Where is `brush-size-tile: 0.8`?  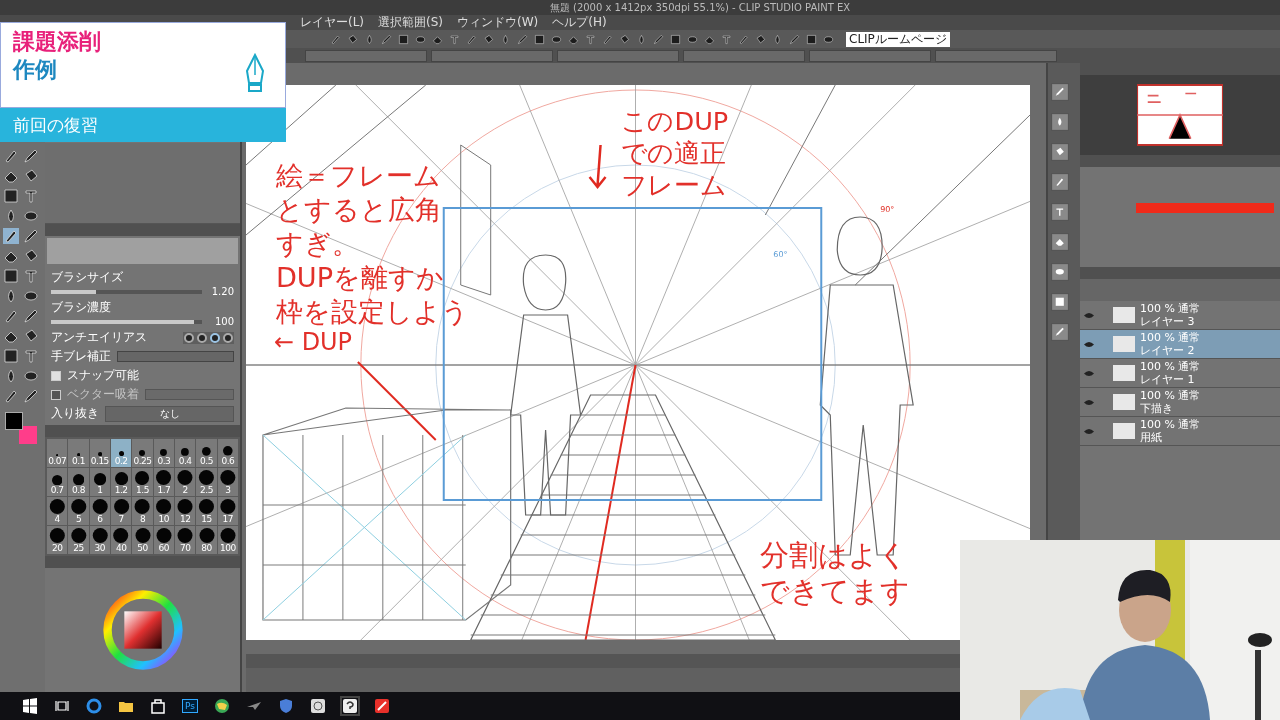
brush-size-tile: 0.8 is located at coordinates (78, 482).